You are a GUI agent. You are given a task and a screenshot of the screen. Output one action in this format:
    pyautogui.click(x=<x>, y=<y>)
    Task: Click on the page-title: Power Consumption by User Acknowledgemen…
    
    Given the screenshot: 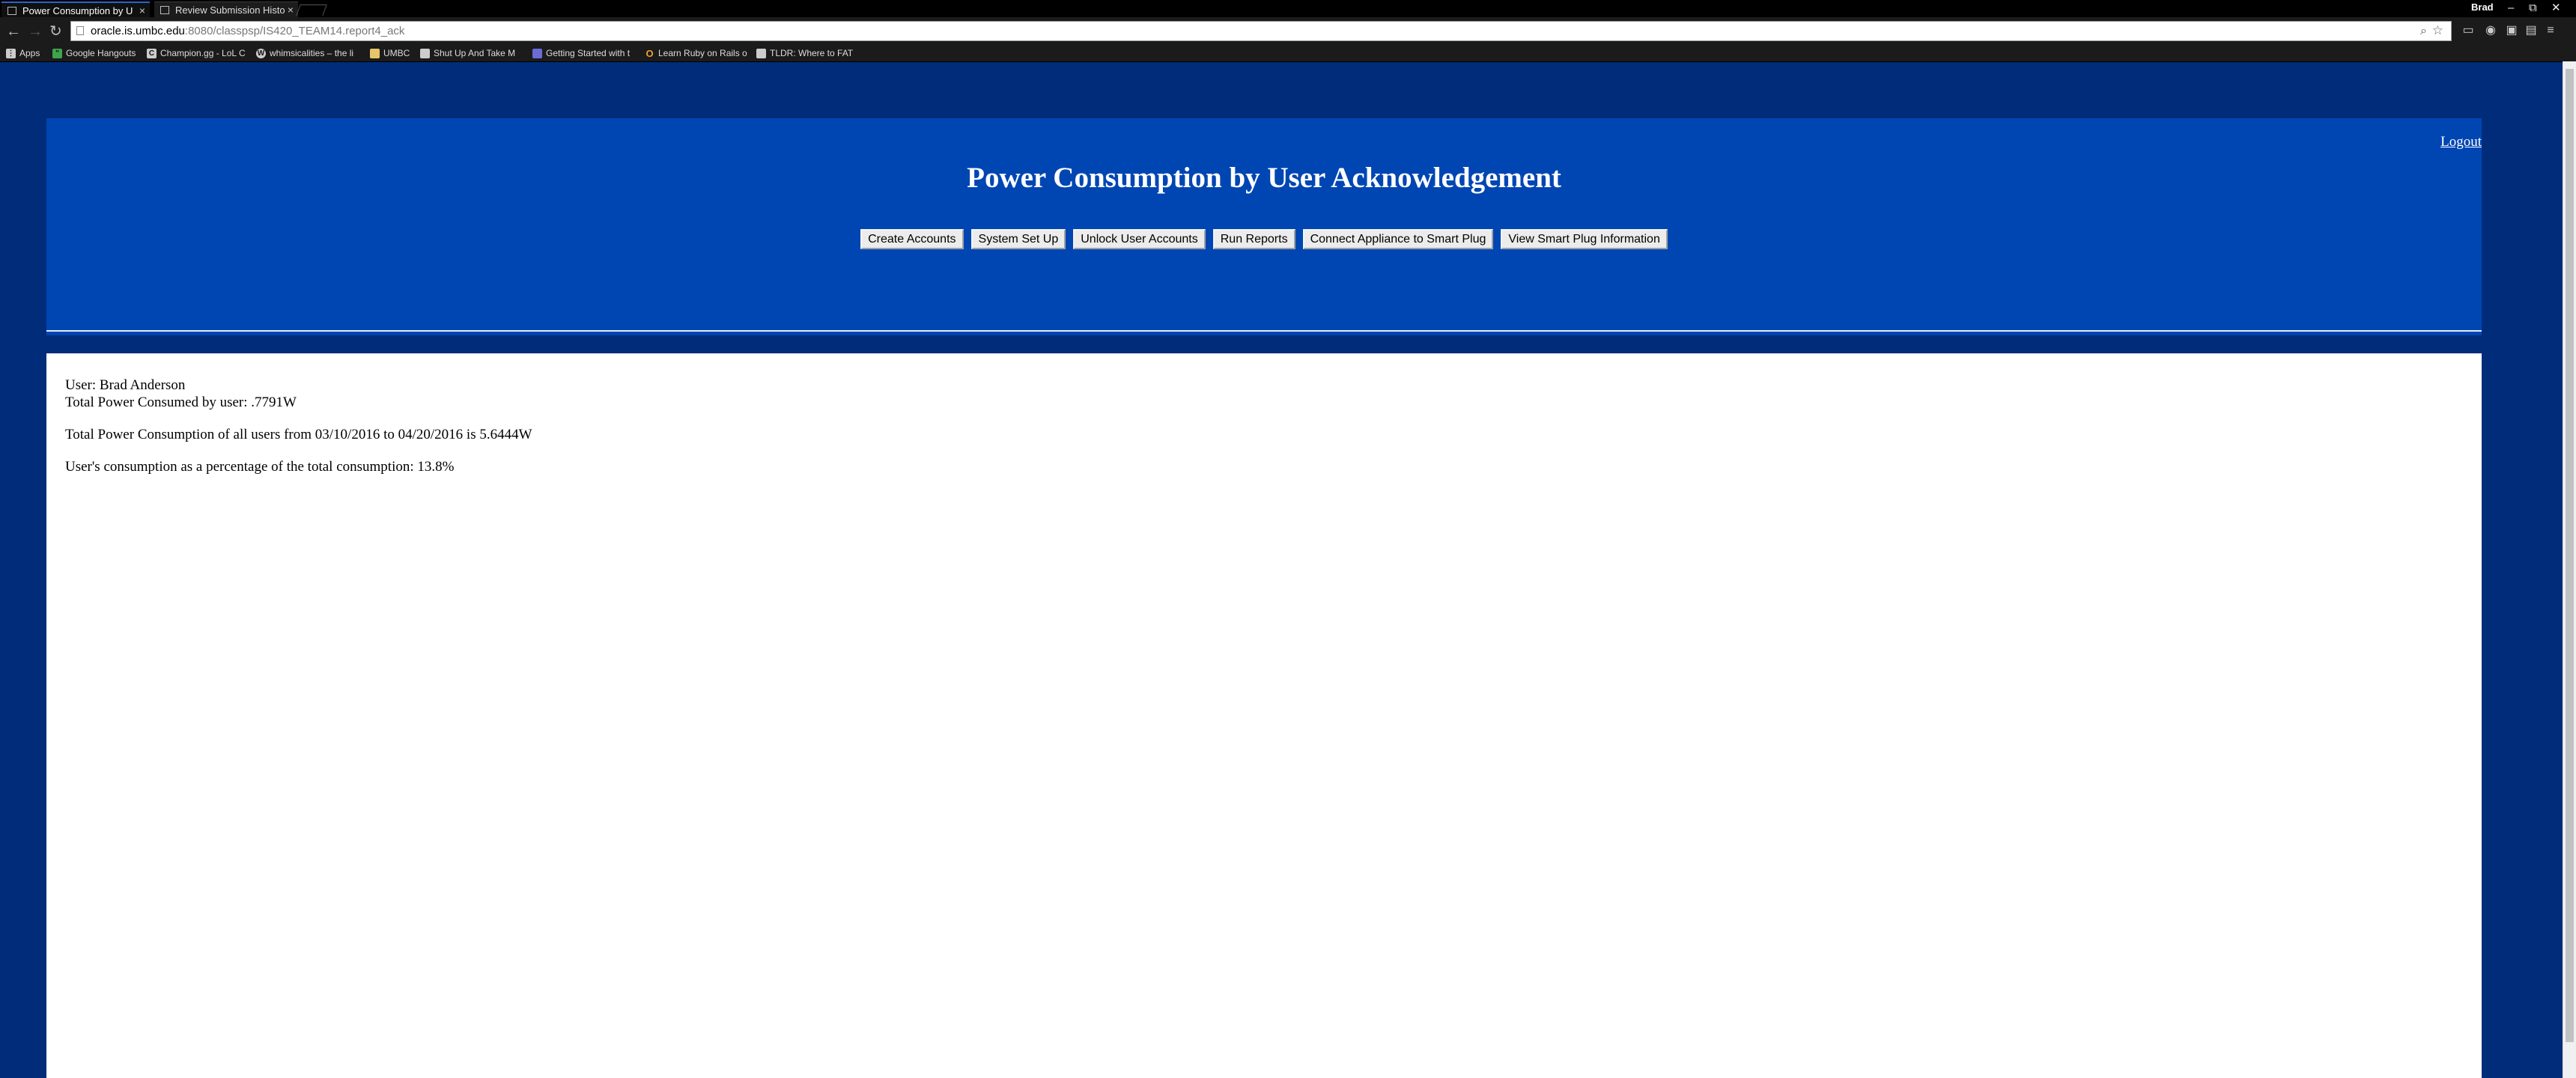 What is the action you would take?
    pyautogui.click(x=1264, y=178)
    